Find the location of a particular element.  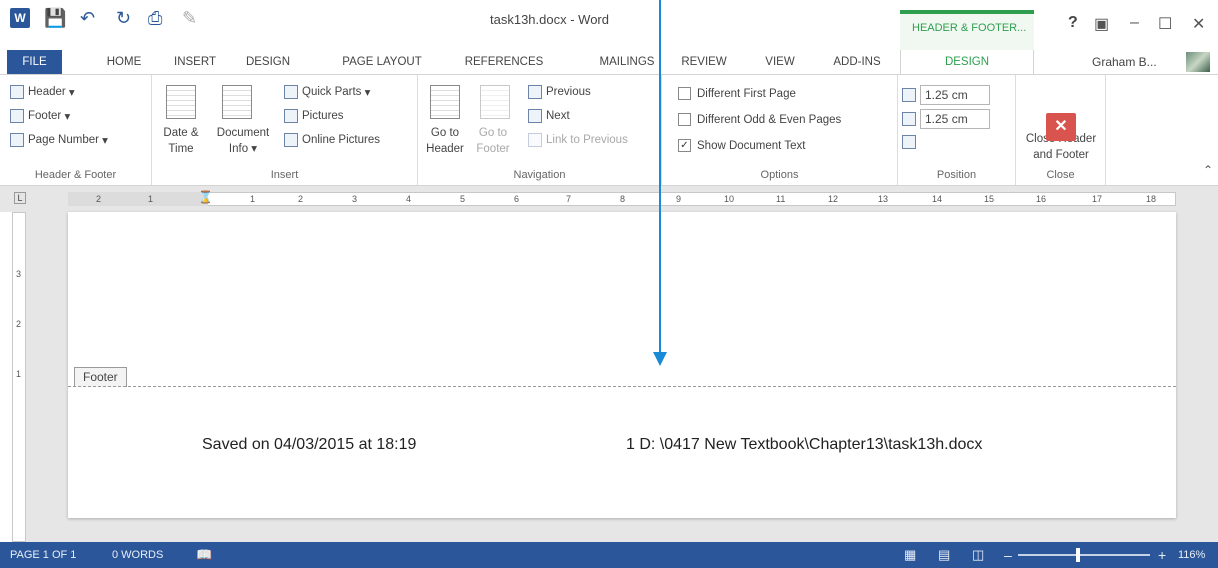

print-layout-icon: ▤ is located at coordinates (944, 555).